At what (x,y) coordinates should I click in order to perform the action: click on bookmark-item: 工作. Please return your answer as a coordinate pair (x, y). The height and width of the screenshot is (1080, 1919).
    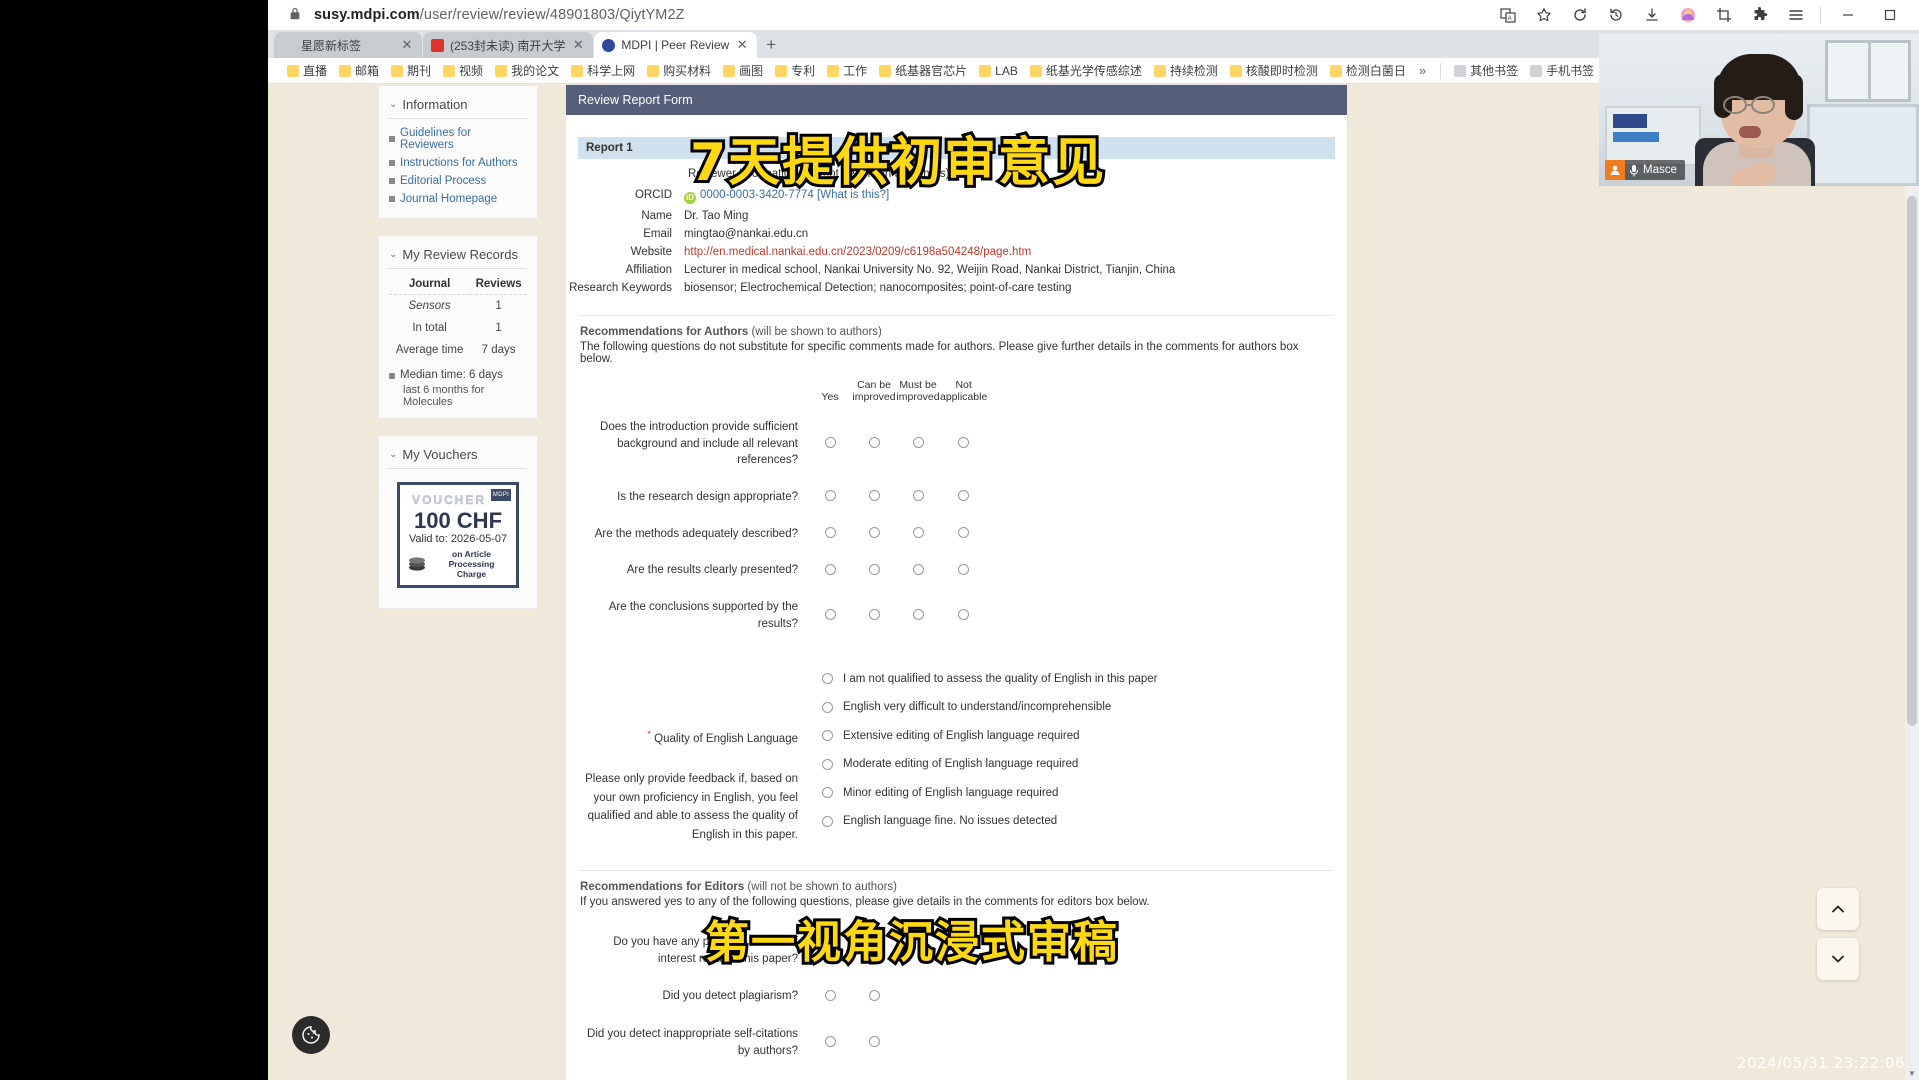
    Looking at the image, I should click on (847, 70).